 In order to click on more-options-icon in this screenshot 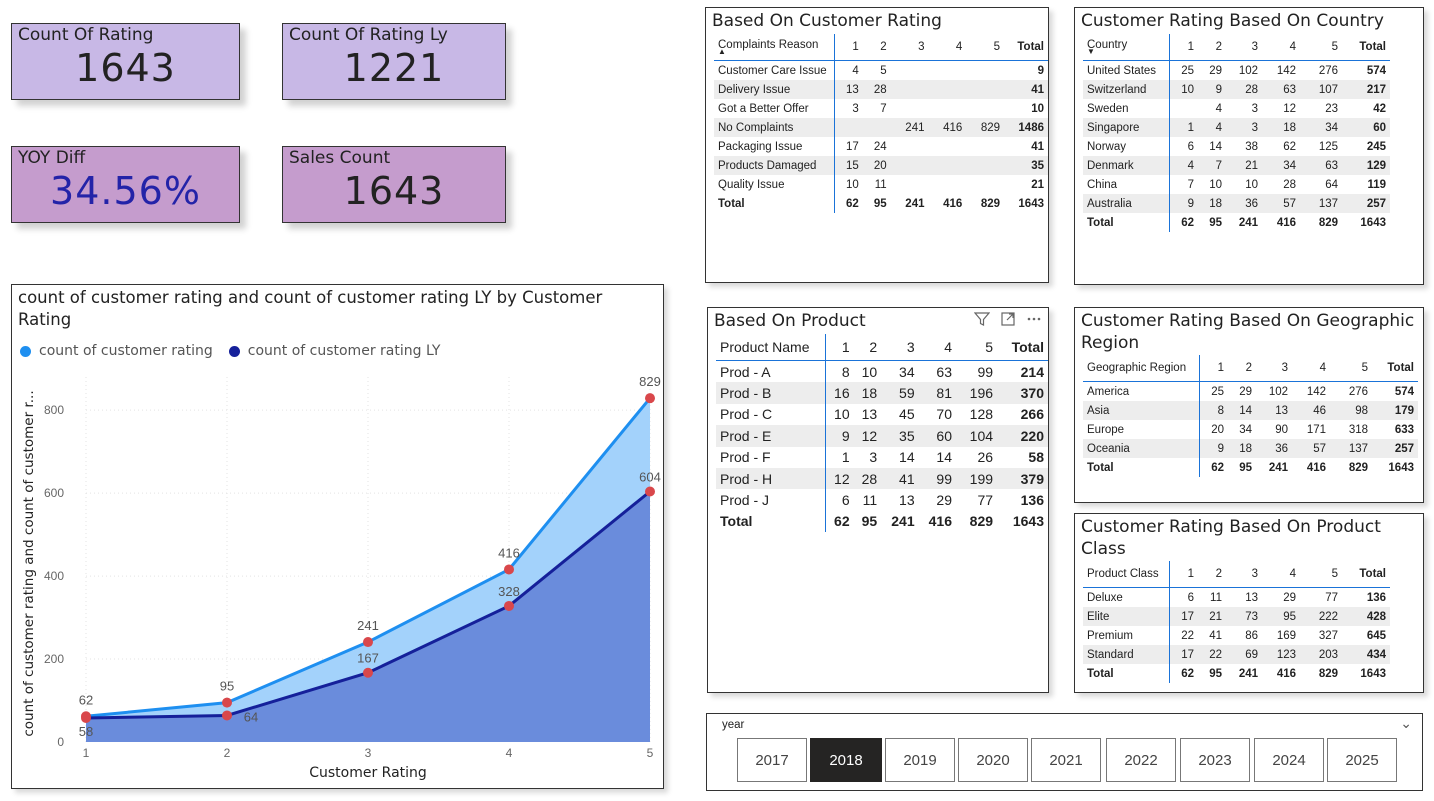, I will do `click(1034, 319)`.